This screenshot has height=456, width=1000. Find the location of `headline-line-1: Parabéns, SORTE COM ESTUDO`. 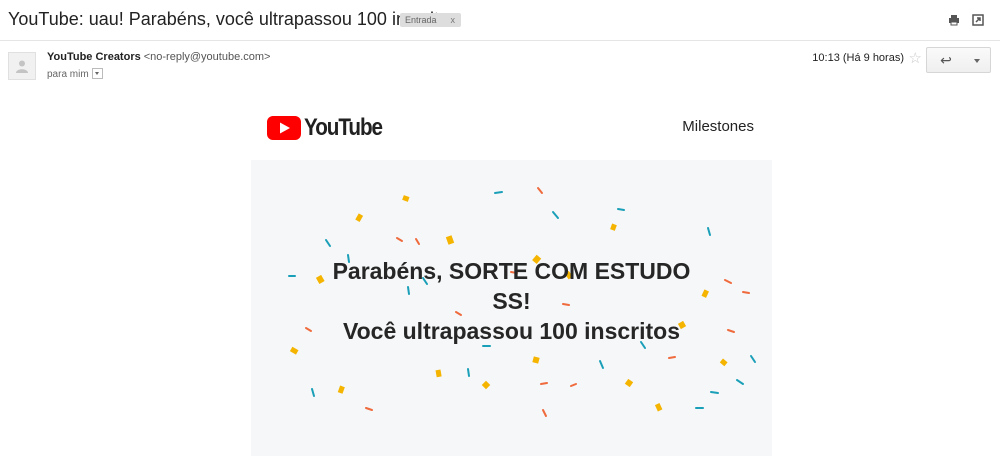

headline-line-1: Parabéns, SORTE COM ESTUDO is located at coordinates (511, 271).